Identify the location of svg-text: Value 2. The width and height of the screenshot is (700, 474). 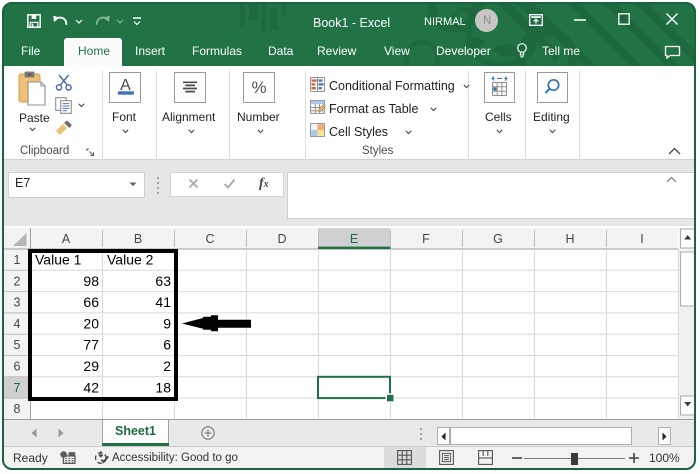
(130, 260).